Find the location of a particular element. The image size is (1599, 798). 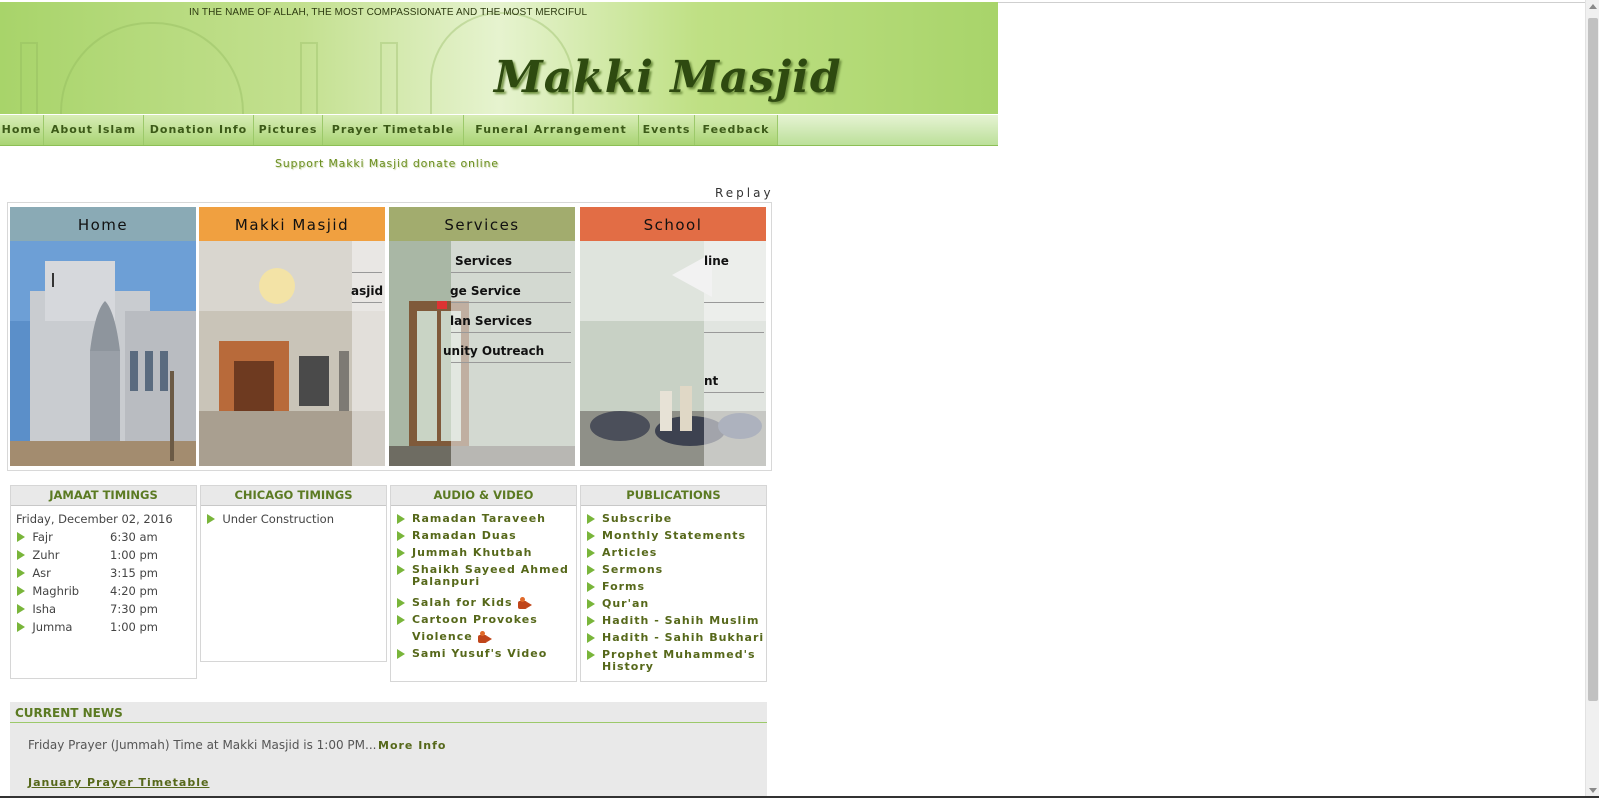

publication-link: Qur'an is located at coordinates (618, 603).